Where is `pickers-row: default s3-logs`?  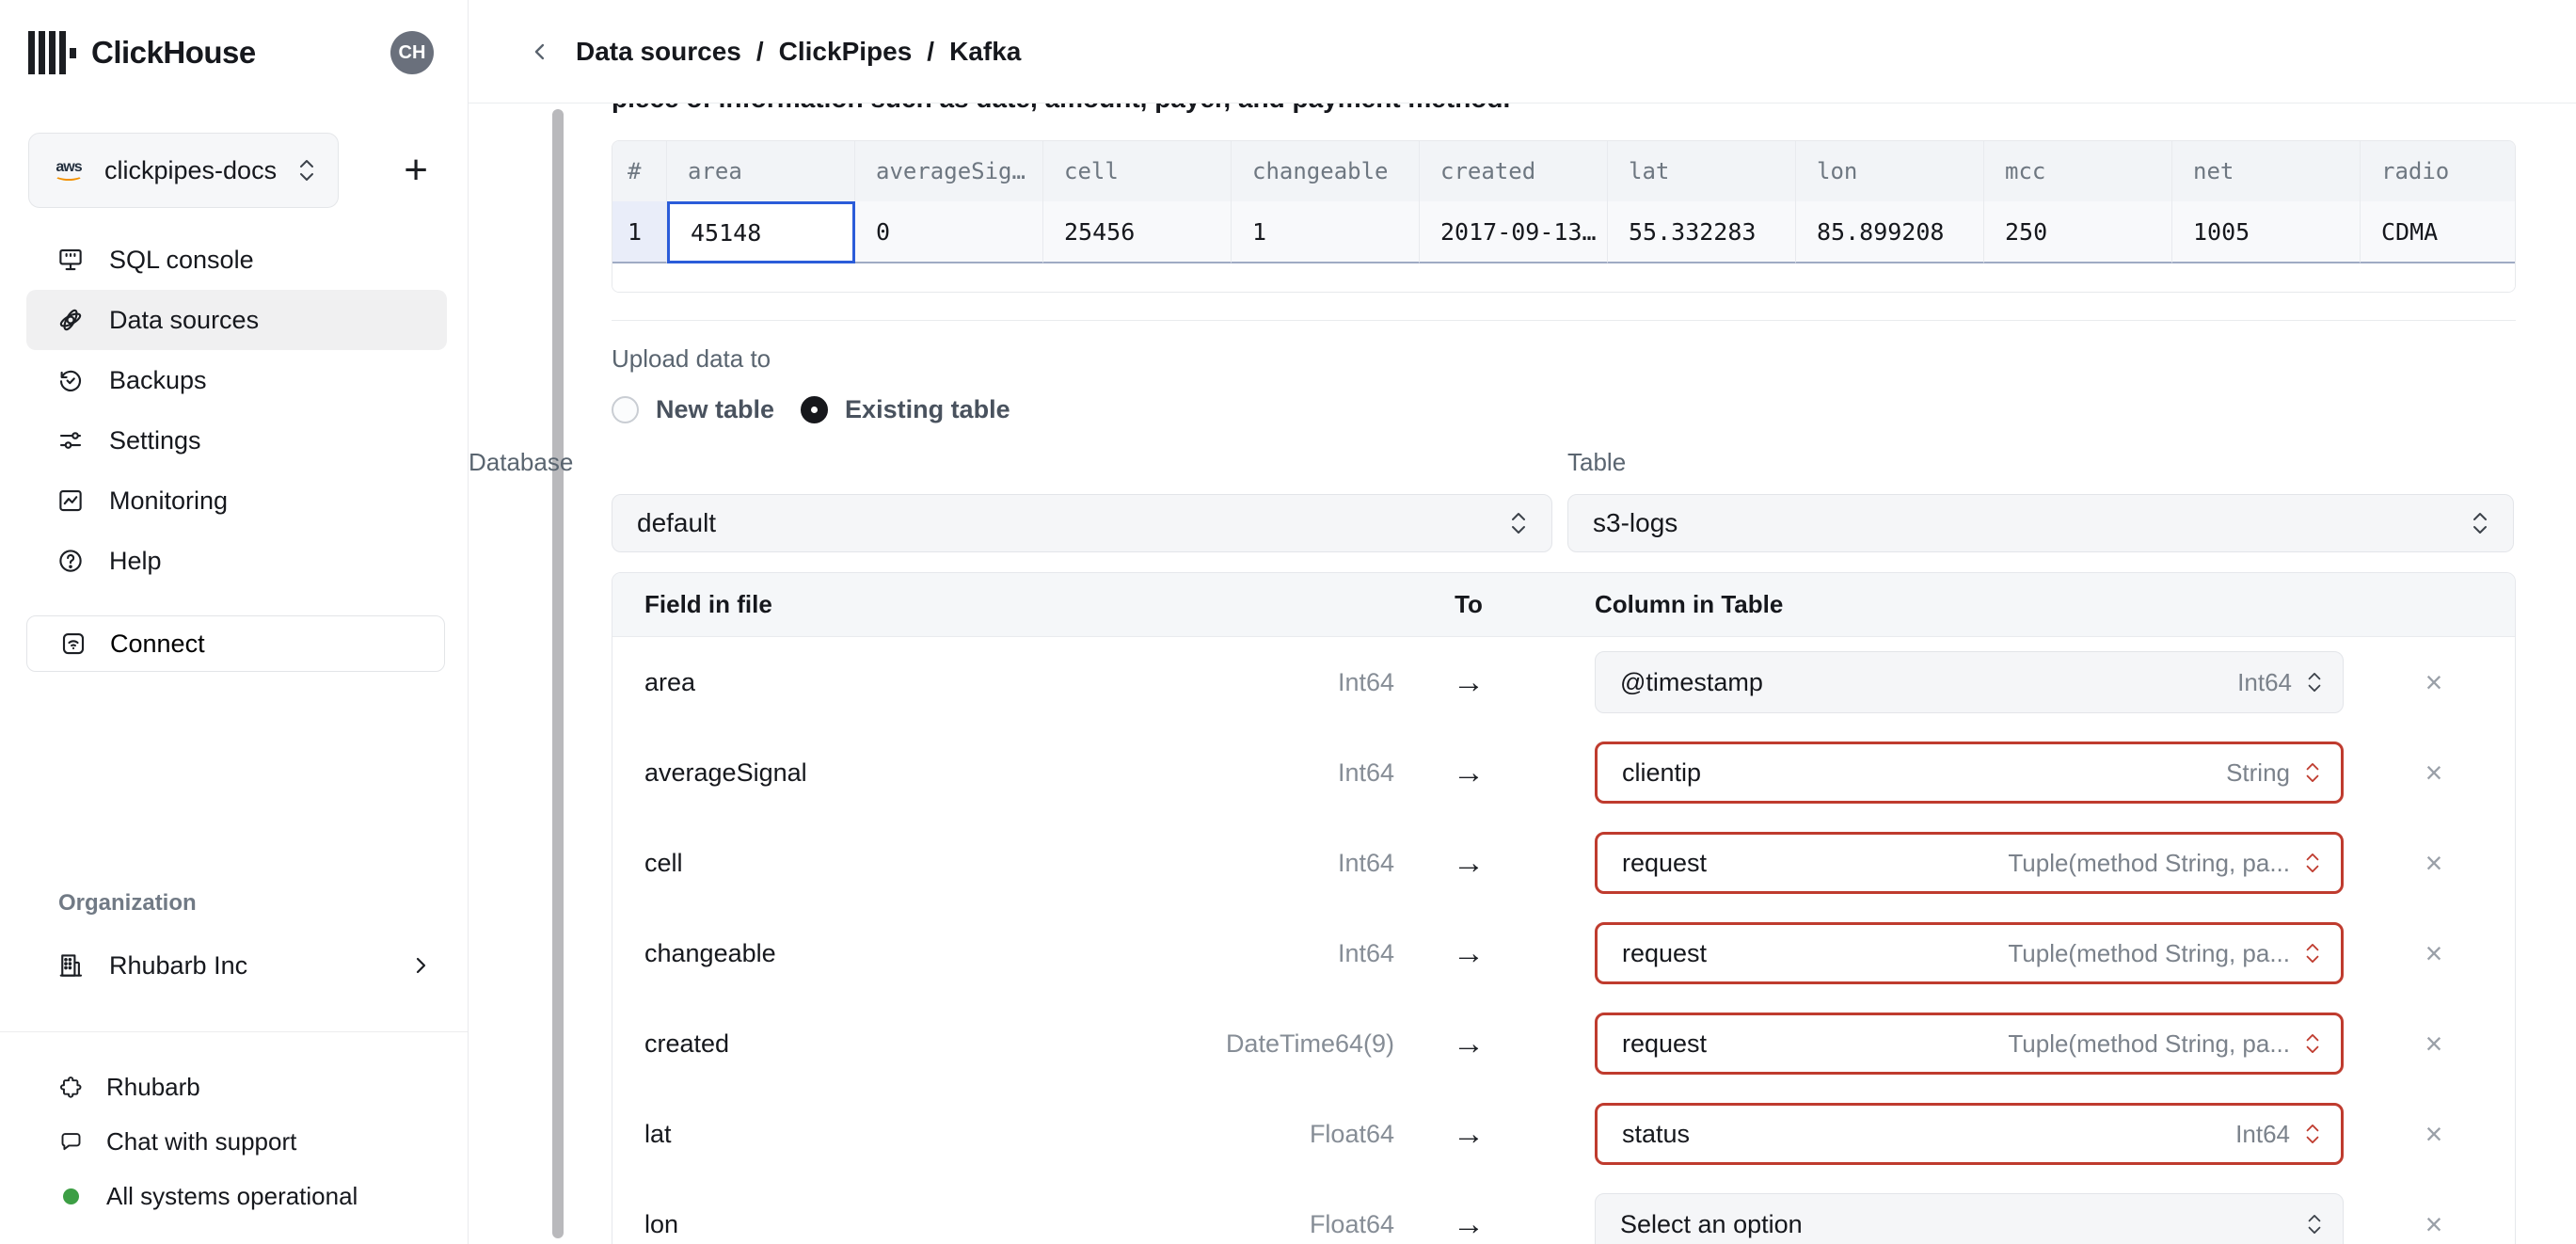
pickers-row: default s3-logs is located at coordinates (1564, 523).